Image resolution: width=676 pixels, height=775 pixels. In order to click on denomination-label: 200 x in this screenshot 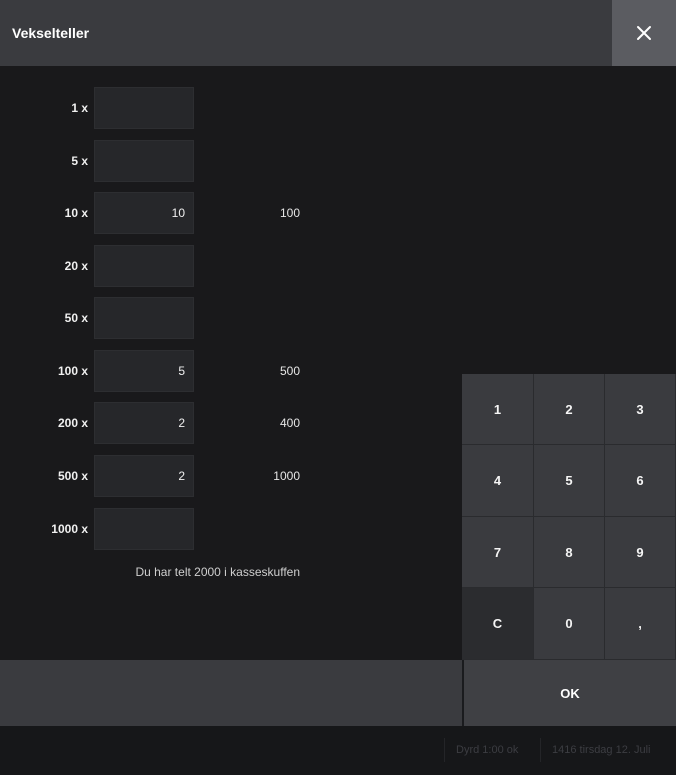, I will do `click(72, 423)`.